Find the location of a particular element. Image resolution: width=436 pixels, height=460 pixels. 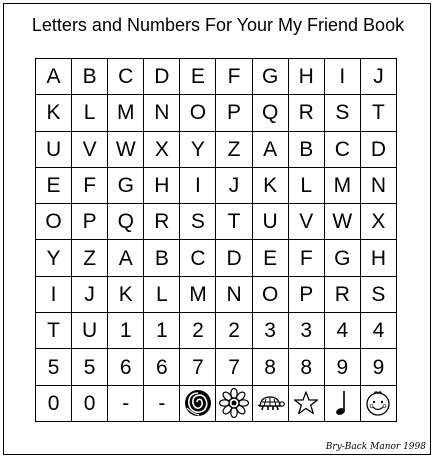

turtle-icon is located at coordinates (270, 403).